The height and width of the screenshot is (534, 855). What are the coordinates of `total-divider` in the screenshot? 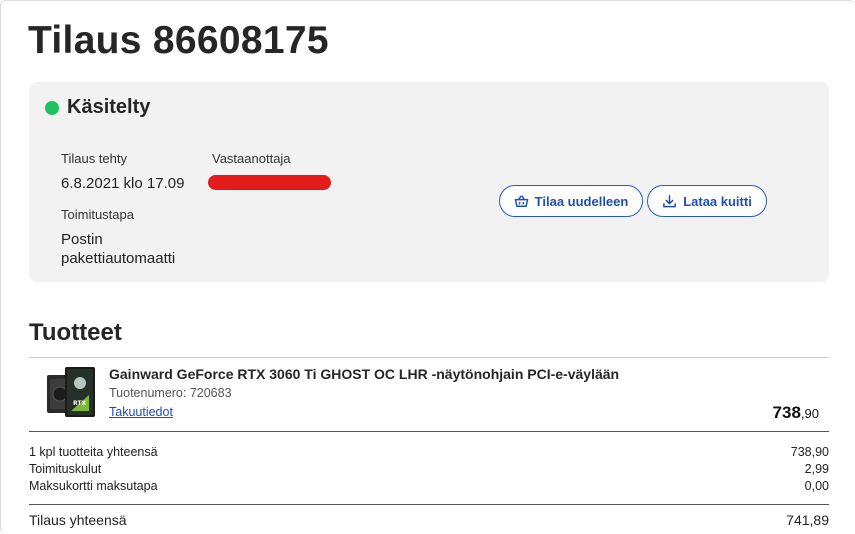 It's located at (429, 504).